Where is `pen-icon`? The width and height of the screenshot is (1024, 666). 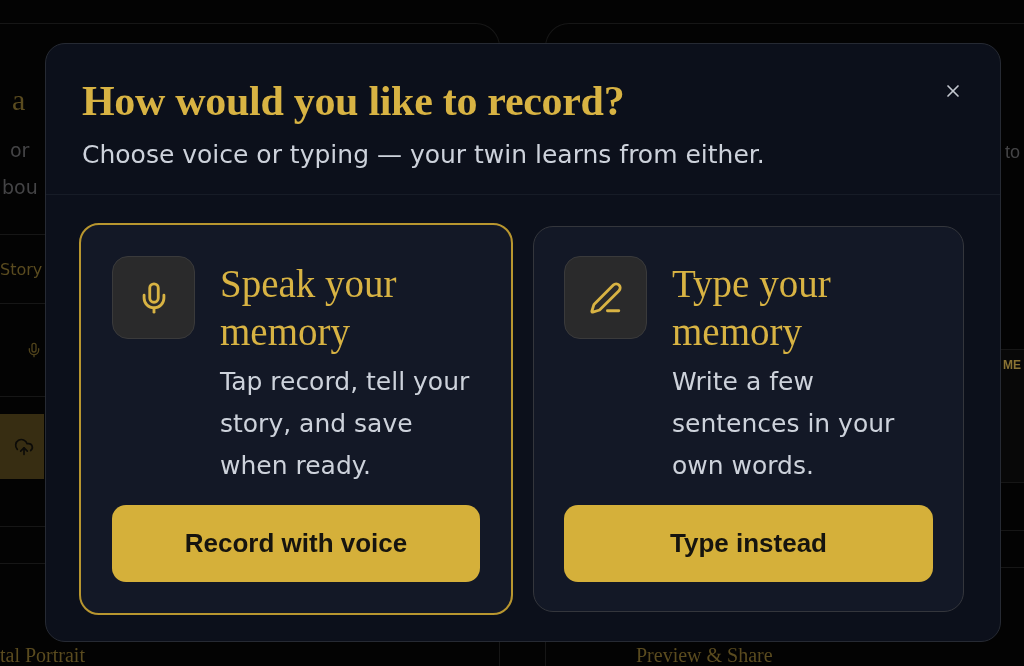 pen-icon is located at coordinates (605, 297).